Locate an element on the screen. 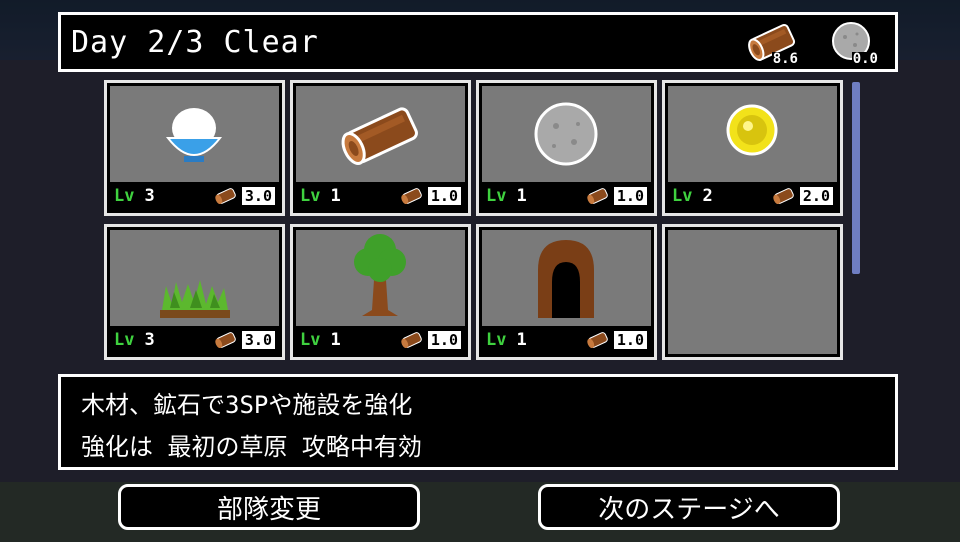  cost: 2.0 is located at coordinates (802, 196).